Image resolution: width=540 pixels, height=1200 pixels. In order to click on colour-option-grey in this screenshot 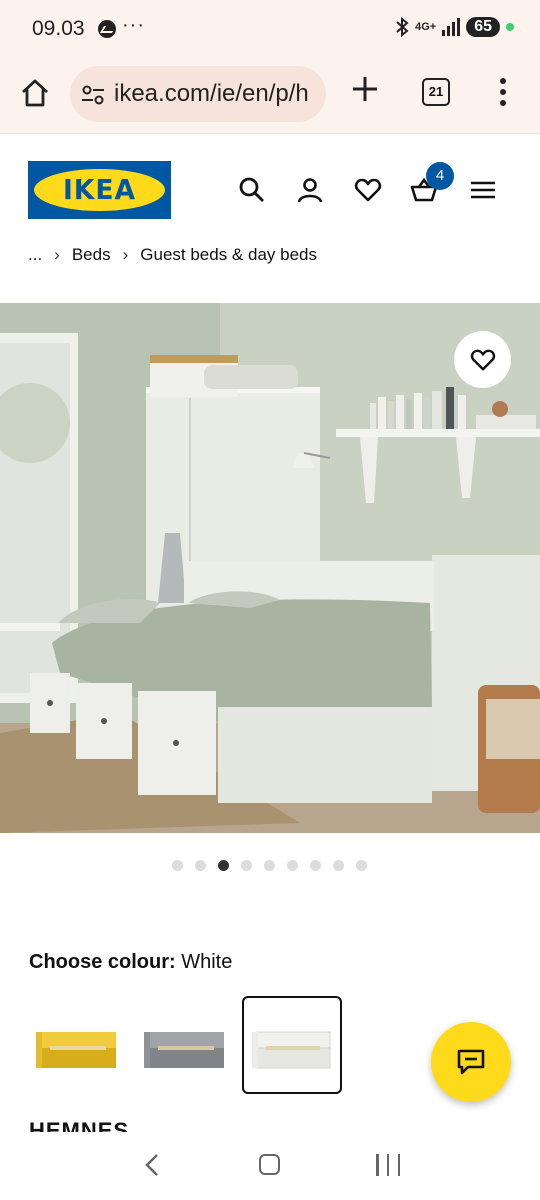, I will do `click(184, 1045)`.